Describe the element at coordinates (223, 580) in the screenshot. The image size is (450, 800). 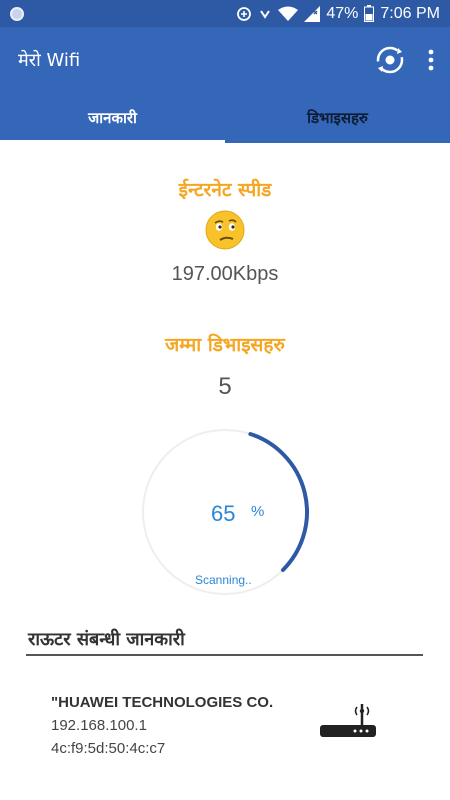
I see `scan-status: Scanning..` at that location.